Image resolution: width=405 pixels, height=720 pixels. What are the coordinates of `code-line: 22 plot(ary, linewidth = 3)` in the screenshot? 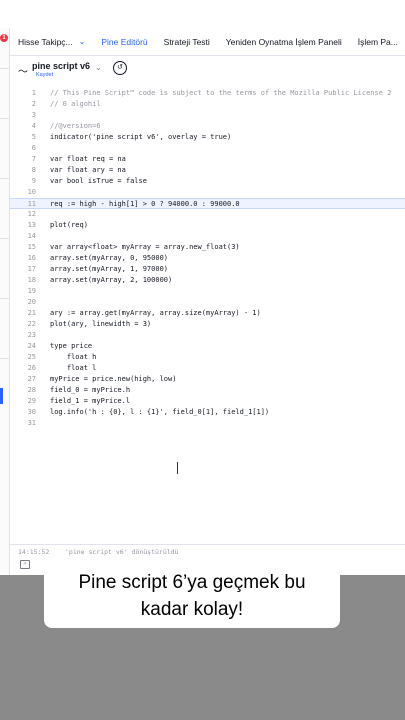 It's located at (207, 324).